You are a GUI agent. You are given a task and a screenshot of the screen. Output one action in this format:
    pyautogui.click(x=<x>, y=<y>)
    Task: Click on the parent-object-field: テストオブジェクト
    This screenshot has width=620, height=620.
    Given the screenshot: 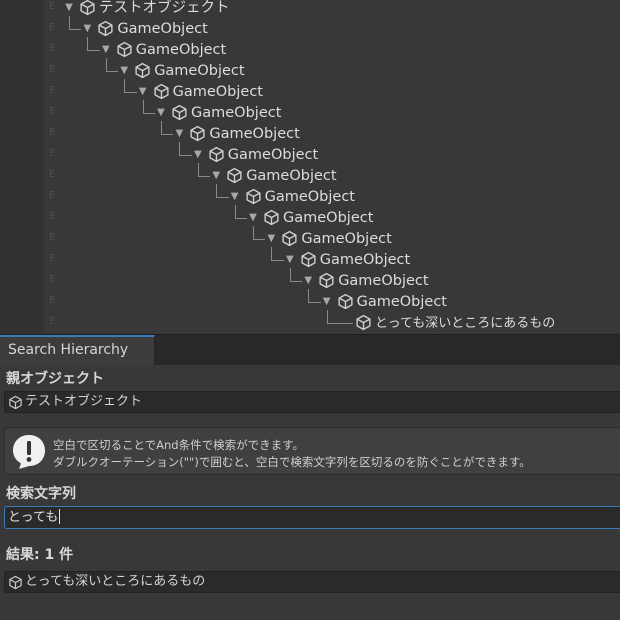 What is the action you would take?
    pyautogui.click(x=312, y=402)
    